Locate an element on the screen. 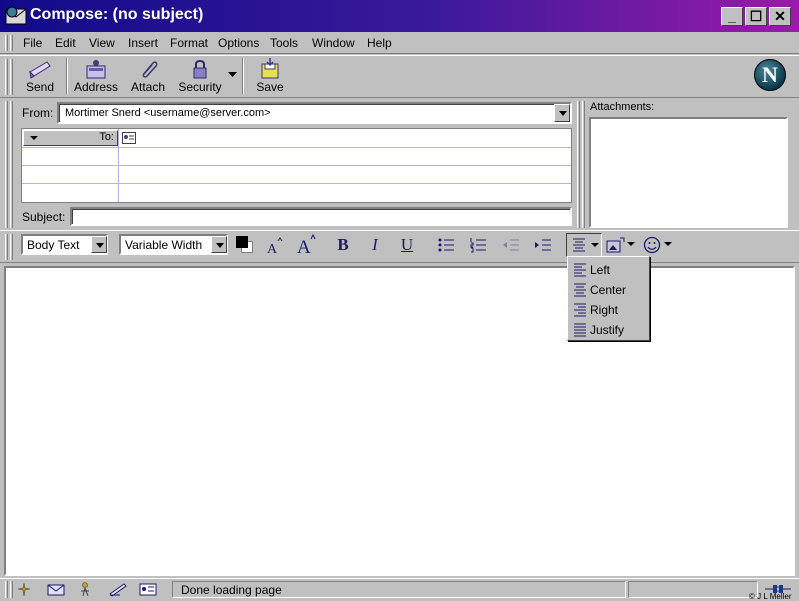 The image size is (799, 601). smiley-icon is located at coordinates (652, 245).